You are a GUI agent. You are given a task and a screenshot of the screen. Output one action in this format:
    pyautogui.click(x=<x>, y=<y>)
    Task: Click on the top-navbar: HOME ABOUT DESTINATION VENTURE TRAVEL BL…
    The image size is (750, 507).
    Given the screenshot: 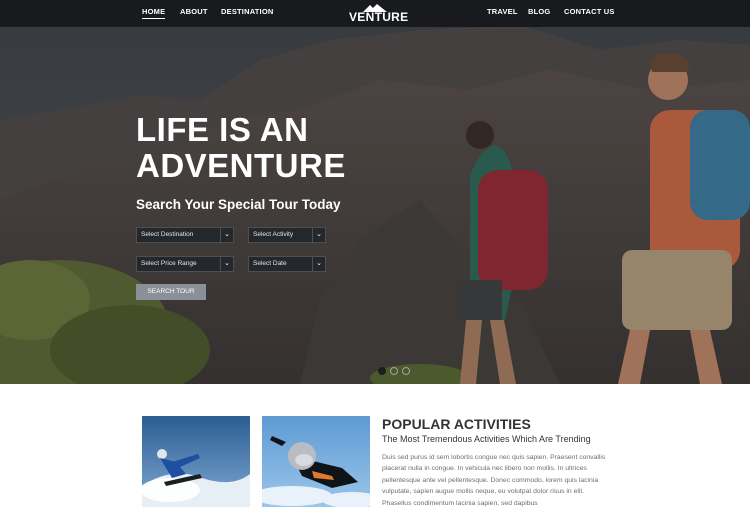 What is the action you would take?
    pyautogui.click(x=375, y=13)
    